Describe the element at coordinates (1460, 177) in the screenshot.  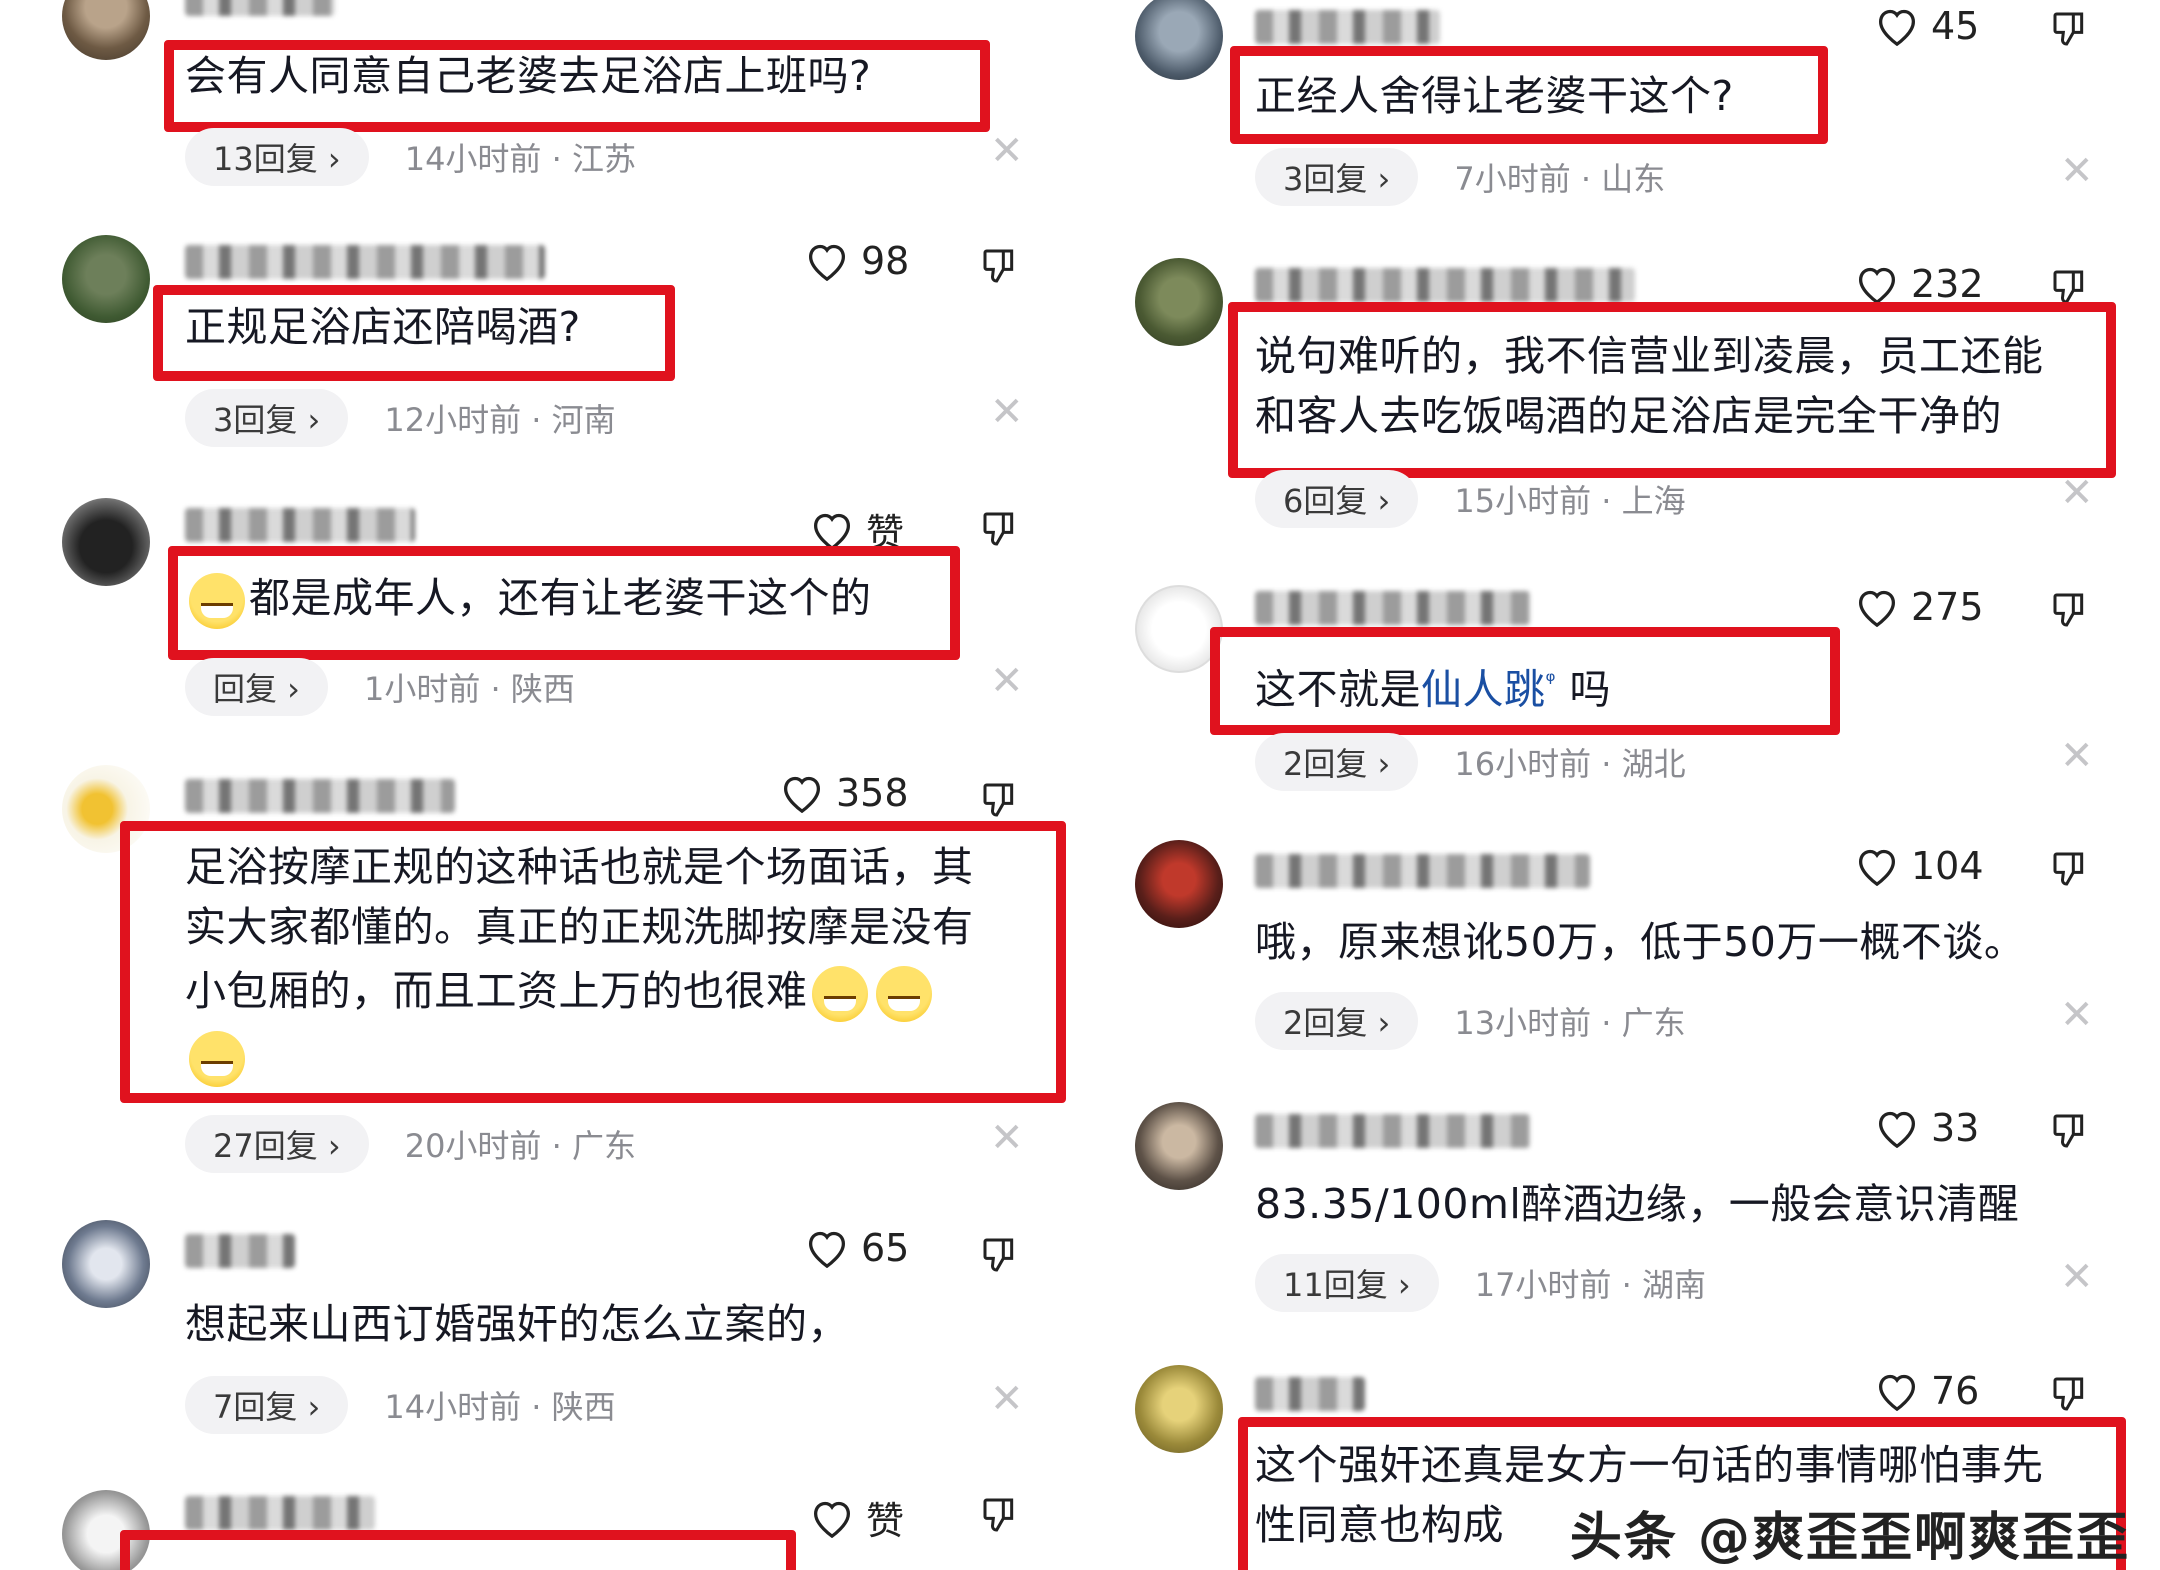
I see `comment-meta: 3回复 › 7小时前 · 山东` at that location.